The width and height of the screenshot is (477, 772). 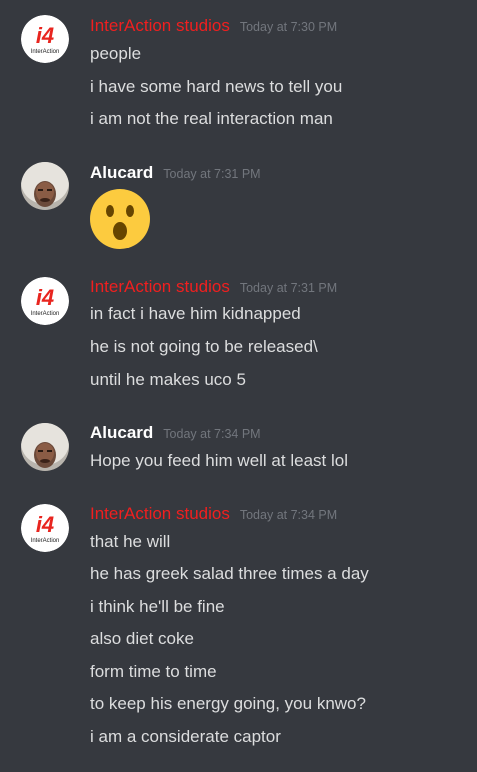 What do you see at coordinates (185, 736) in the screenshot?
I see `message-line: i am a considerate captor` at bounding box center [185, 736].